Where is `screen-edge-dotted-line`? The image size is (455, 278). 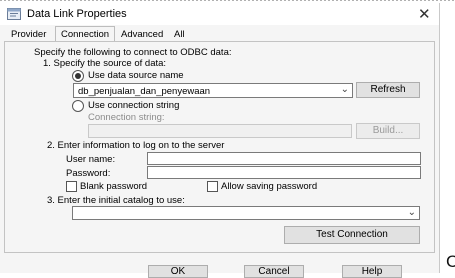
screen-edge-dotted-line is located at coordinates (227, 0).